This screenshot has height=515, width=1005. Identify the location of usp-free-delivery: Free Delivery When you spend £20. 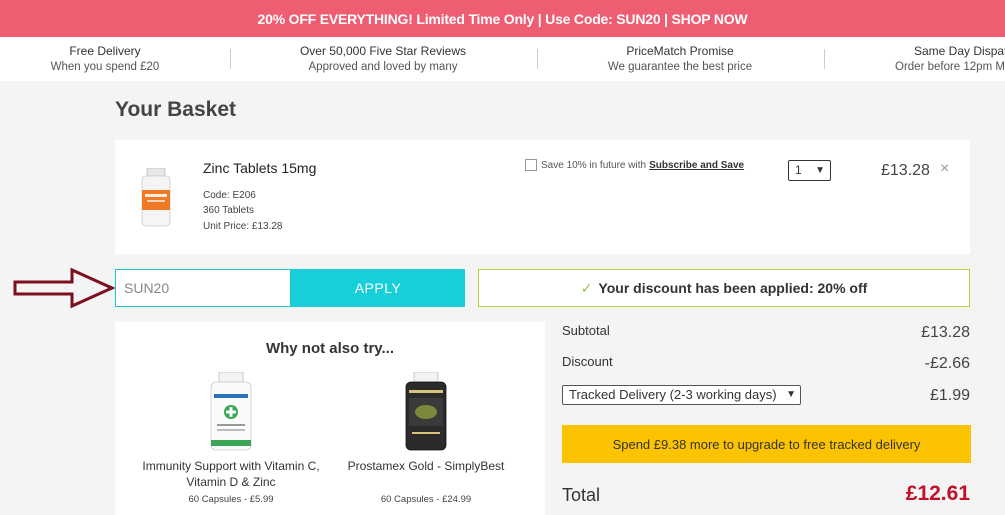
(105, 60).